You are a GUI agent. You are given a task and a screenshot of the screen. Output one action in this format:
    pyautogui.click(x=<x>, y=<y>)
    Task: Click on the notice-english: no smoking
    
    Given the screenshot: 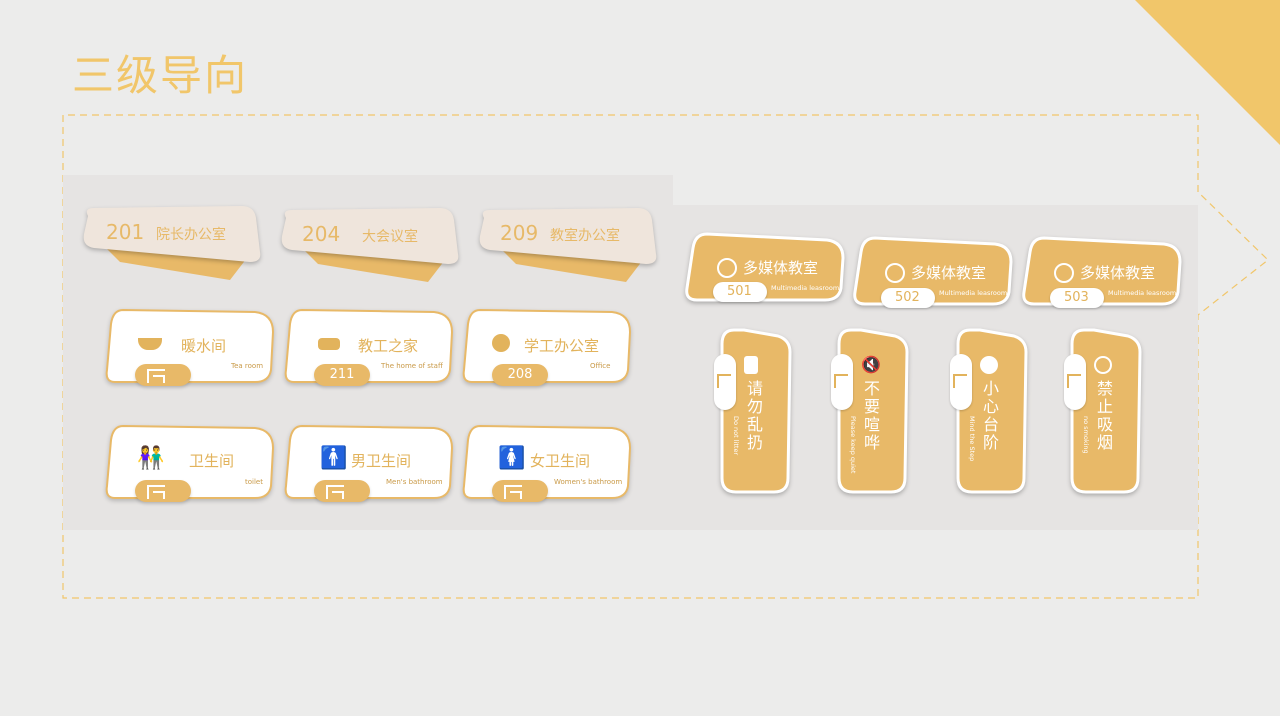 What is the action you would take?
    pyautogui.click(x=1086, y=435)
    